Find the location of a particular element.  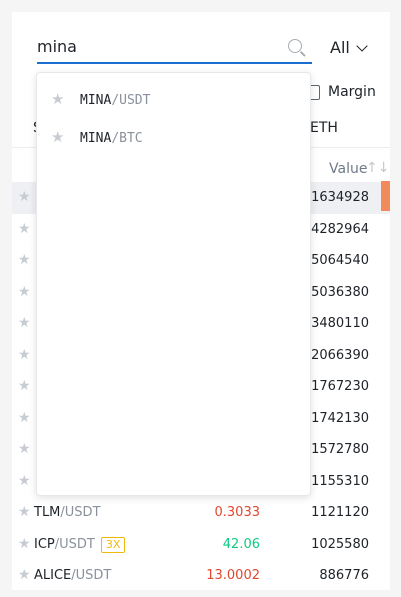

pair-label: ALICE/USDT is located at coordinates (72, 575).